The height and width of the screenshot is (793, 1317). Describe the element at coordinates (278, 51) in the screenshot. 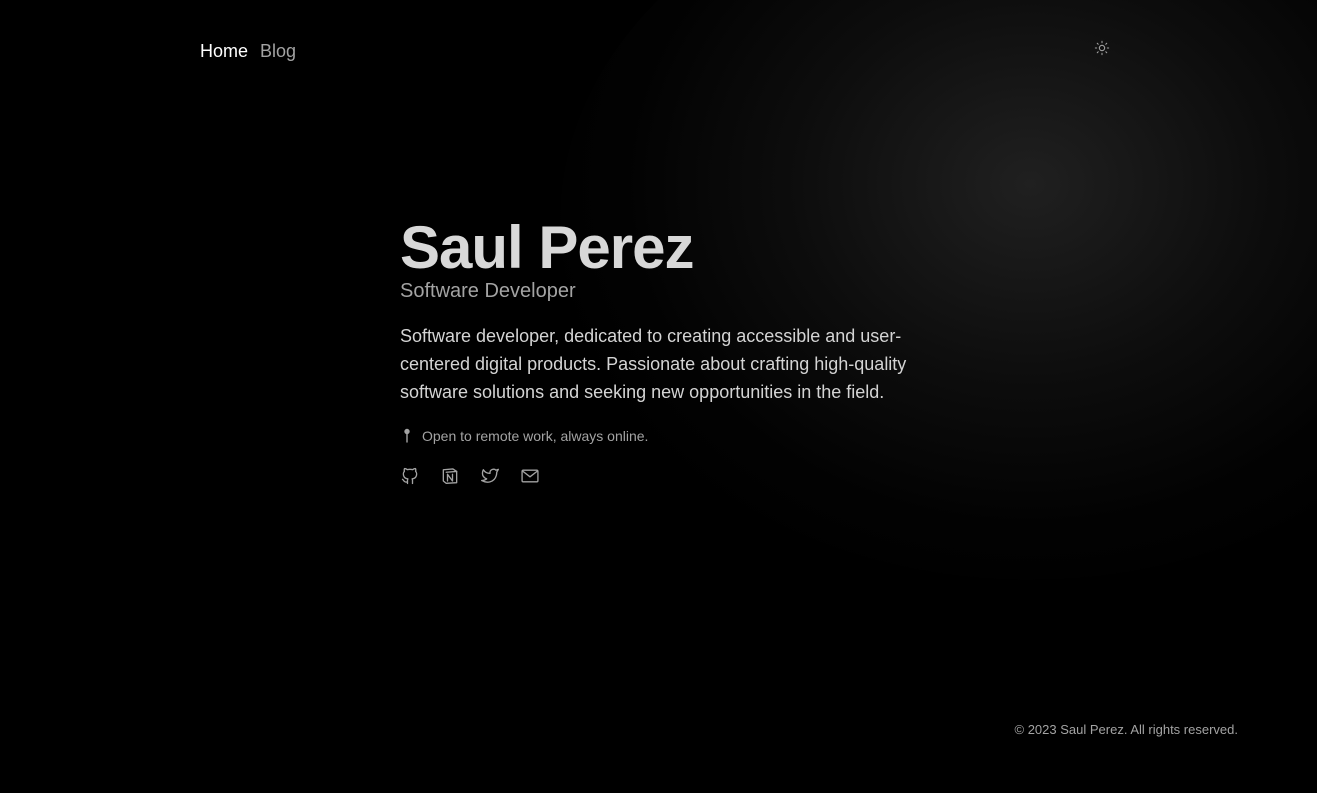

I see `nav-blog-link: Blog` at that location.